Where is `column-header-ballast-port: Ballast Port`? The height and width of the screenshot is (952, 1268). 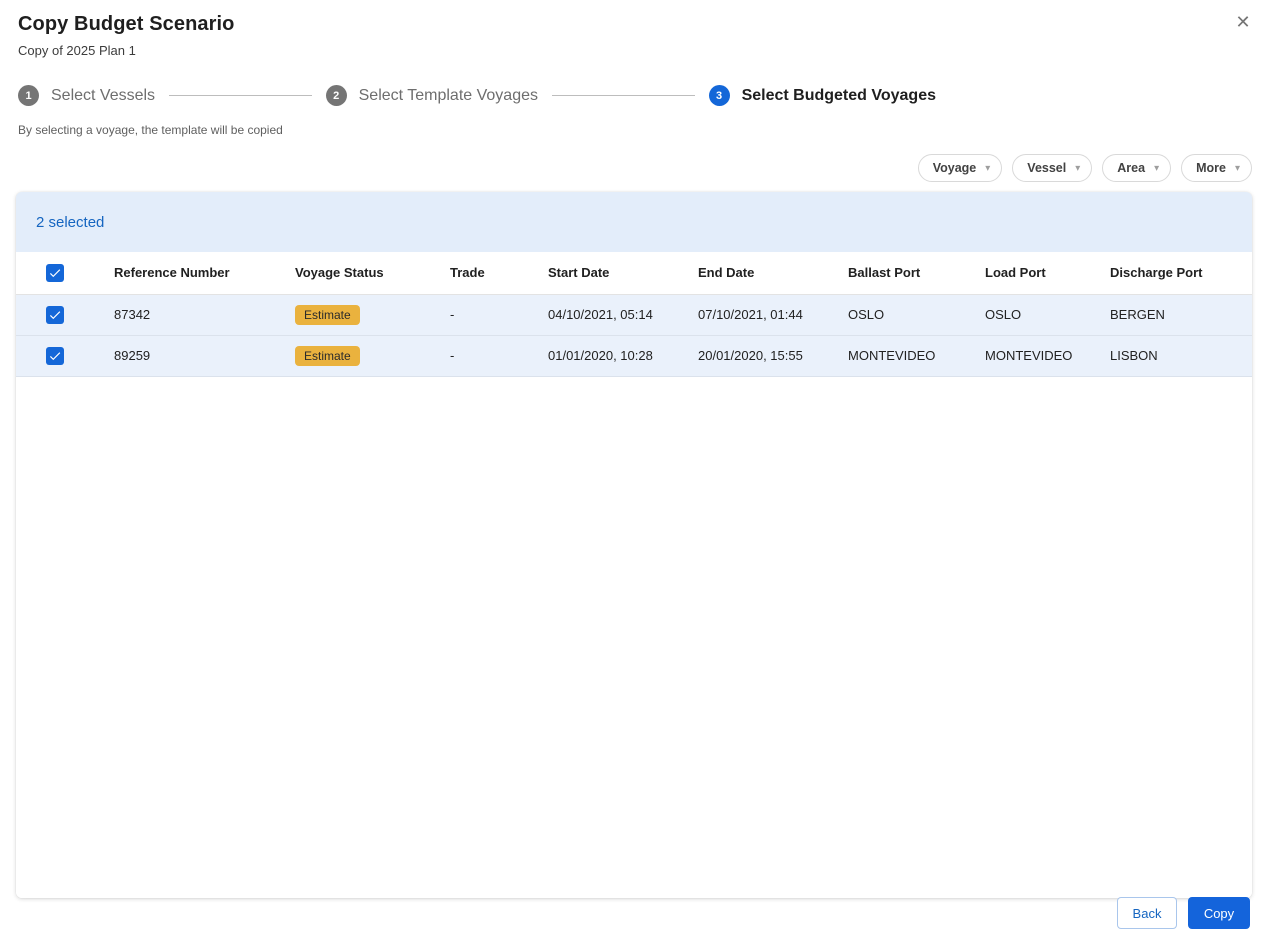
column-header-ballast-port: Ballast Port is located at coordinates (900, 273).